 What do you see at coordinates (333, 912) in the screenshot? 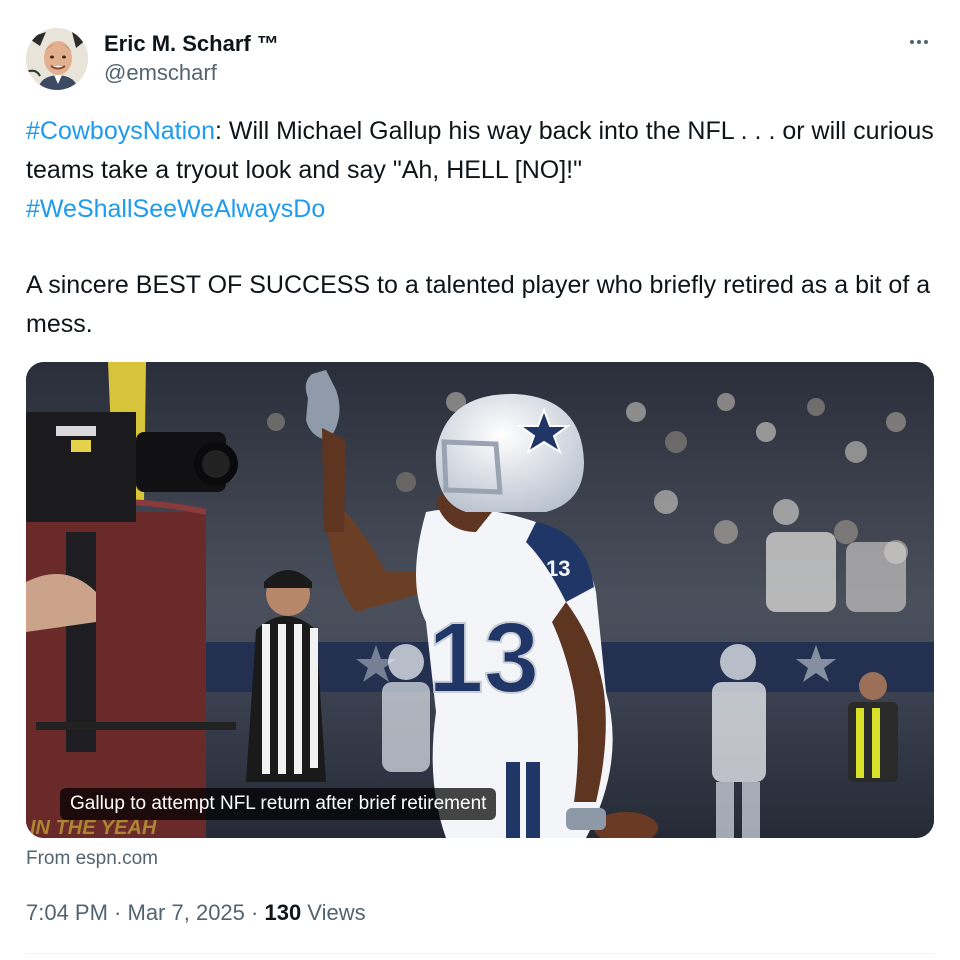
I see `views-label: Views` at bounding box center [333, 912].